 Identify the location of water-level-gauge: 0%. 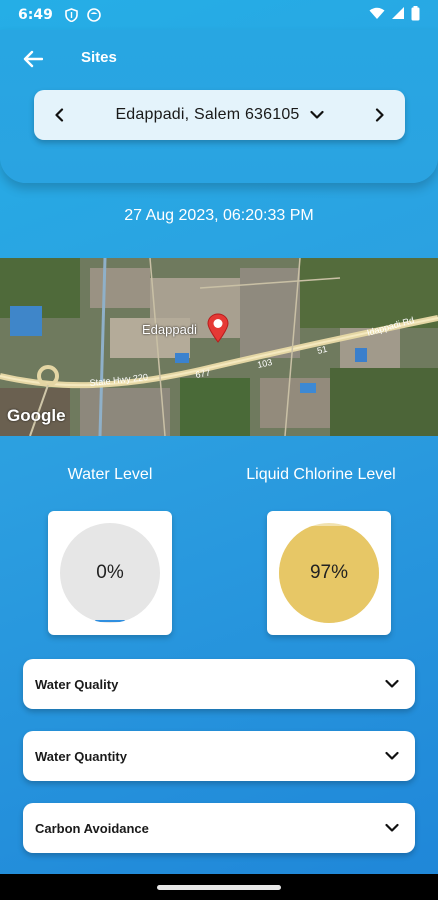
(110, 573).